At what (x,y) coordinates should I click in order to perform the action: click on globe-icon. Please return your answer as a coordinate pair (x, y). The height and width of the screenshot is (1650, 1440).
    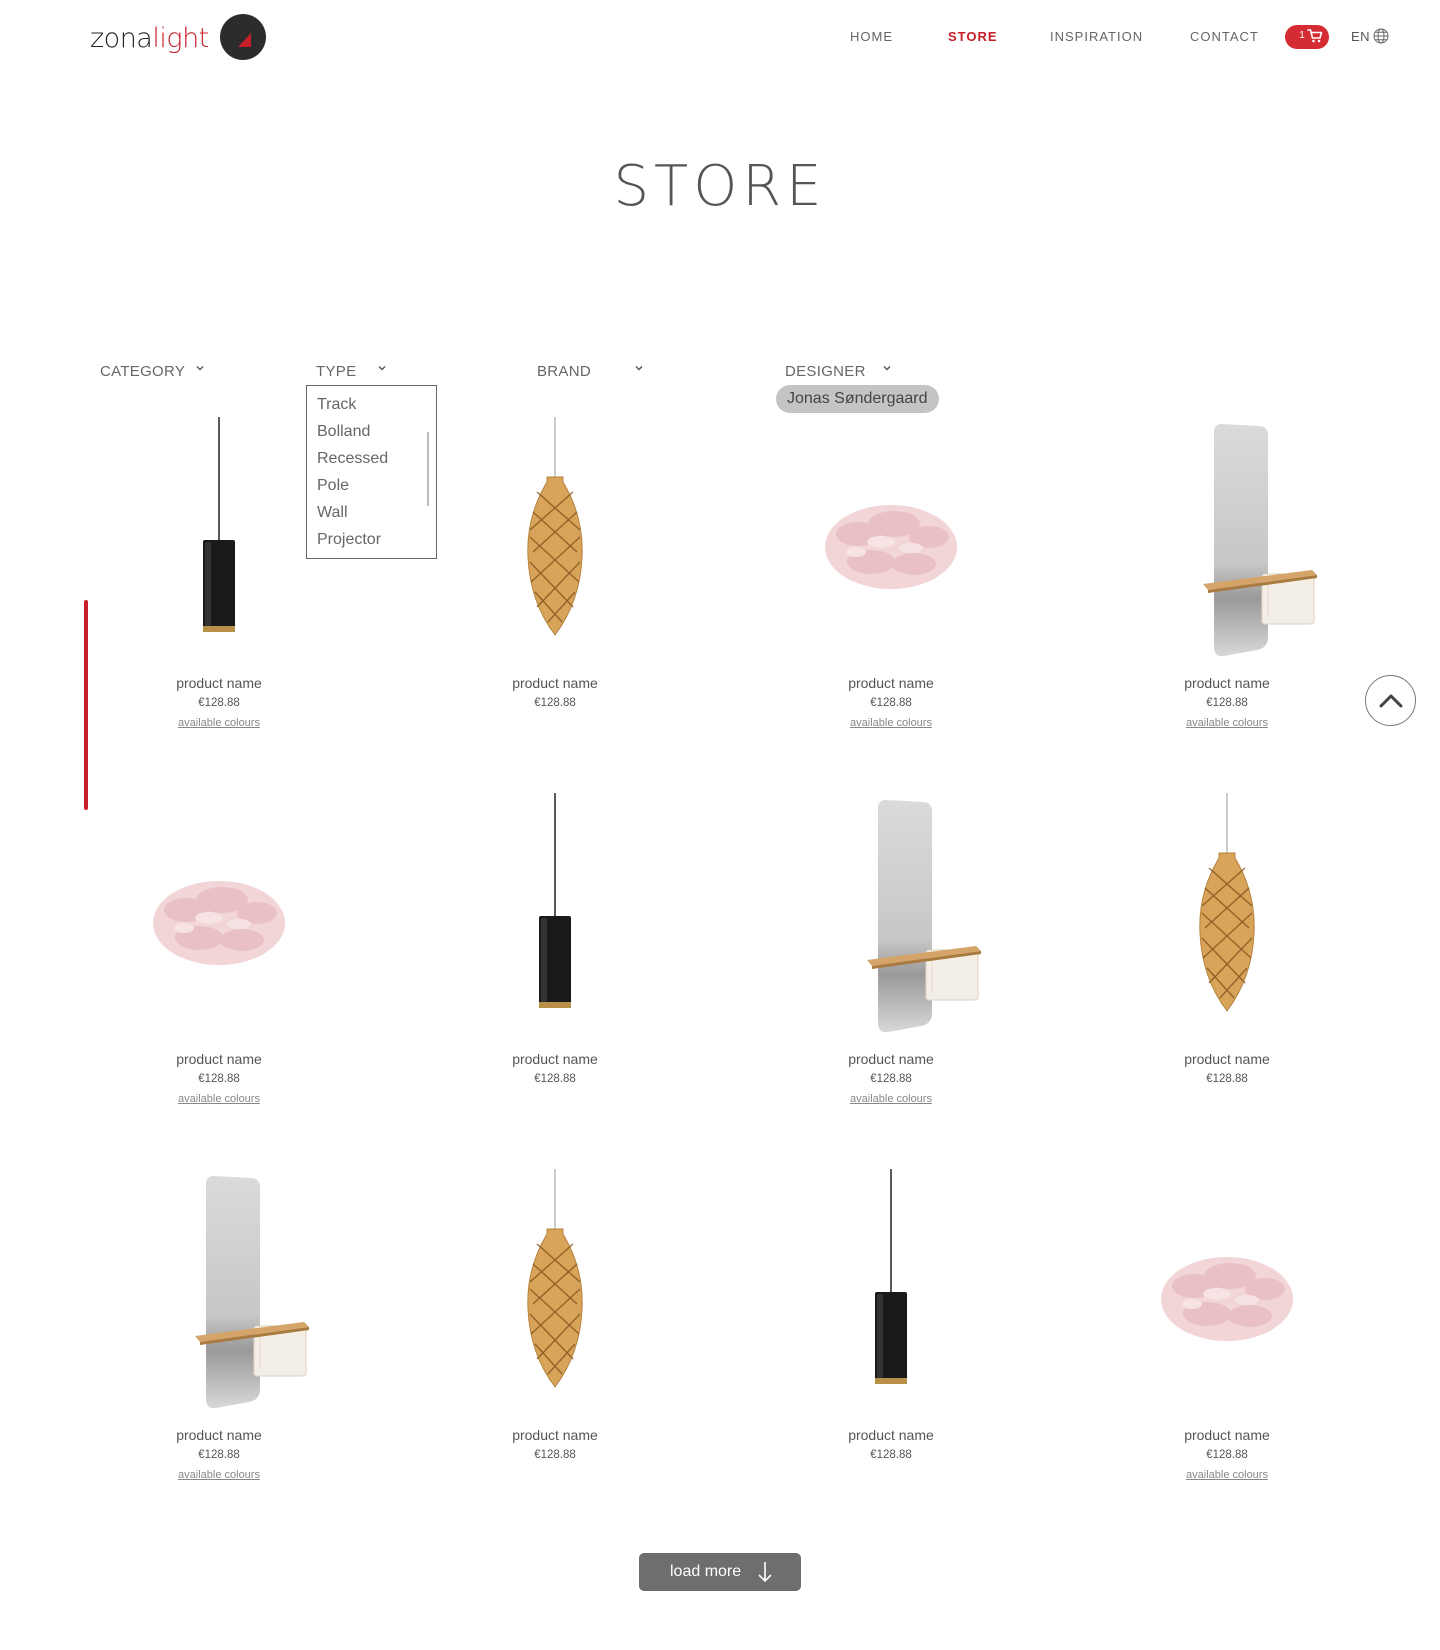
    Looking at the image, I should click on (1381, 36).